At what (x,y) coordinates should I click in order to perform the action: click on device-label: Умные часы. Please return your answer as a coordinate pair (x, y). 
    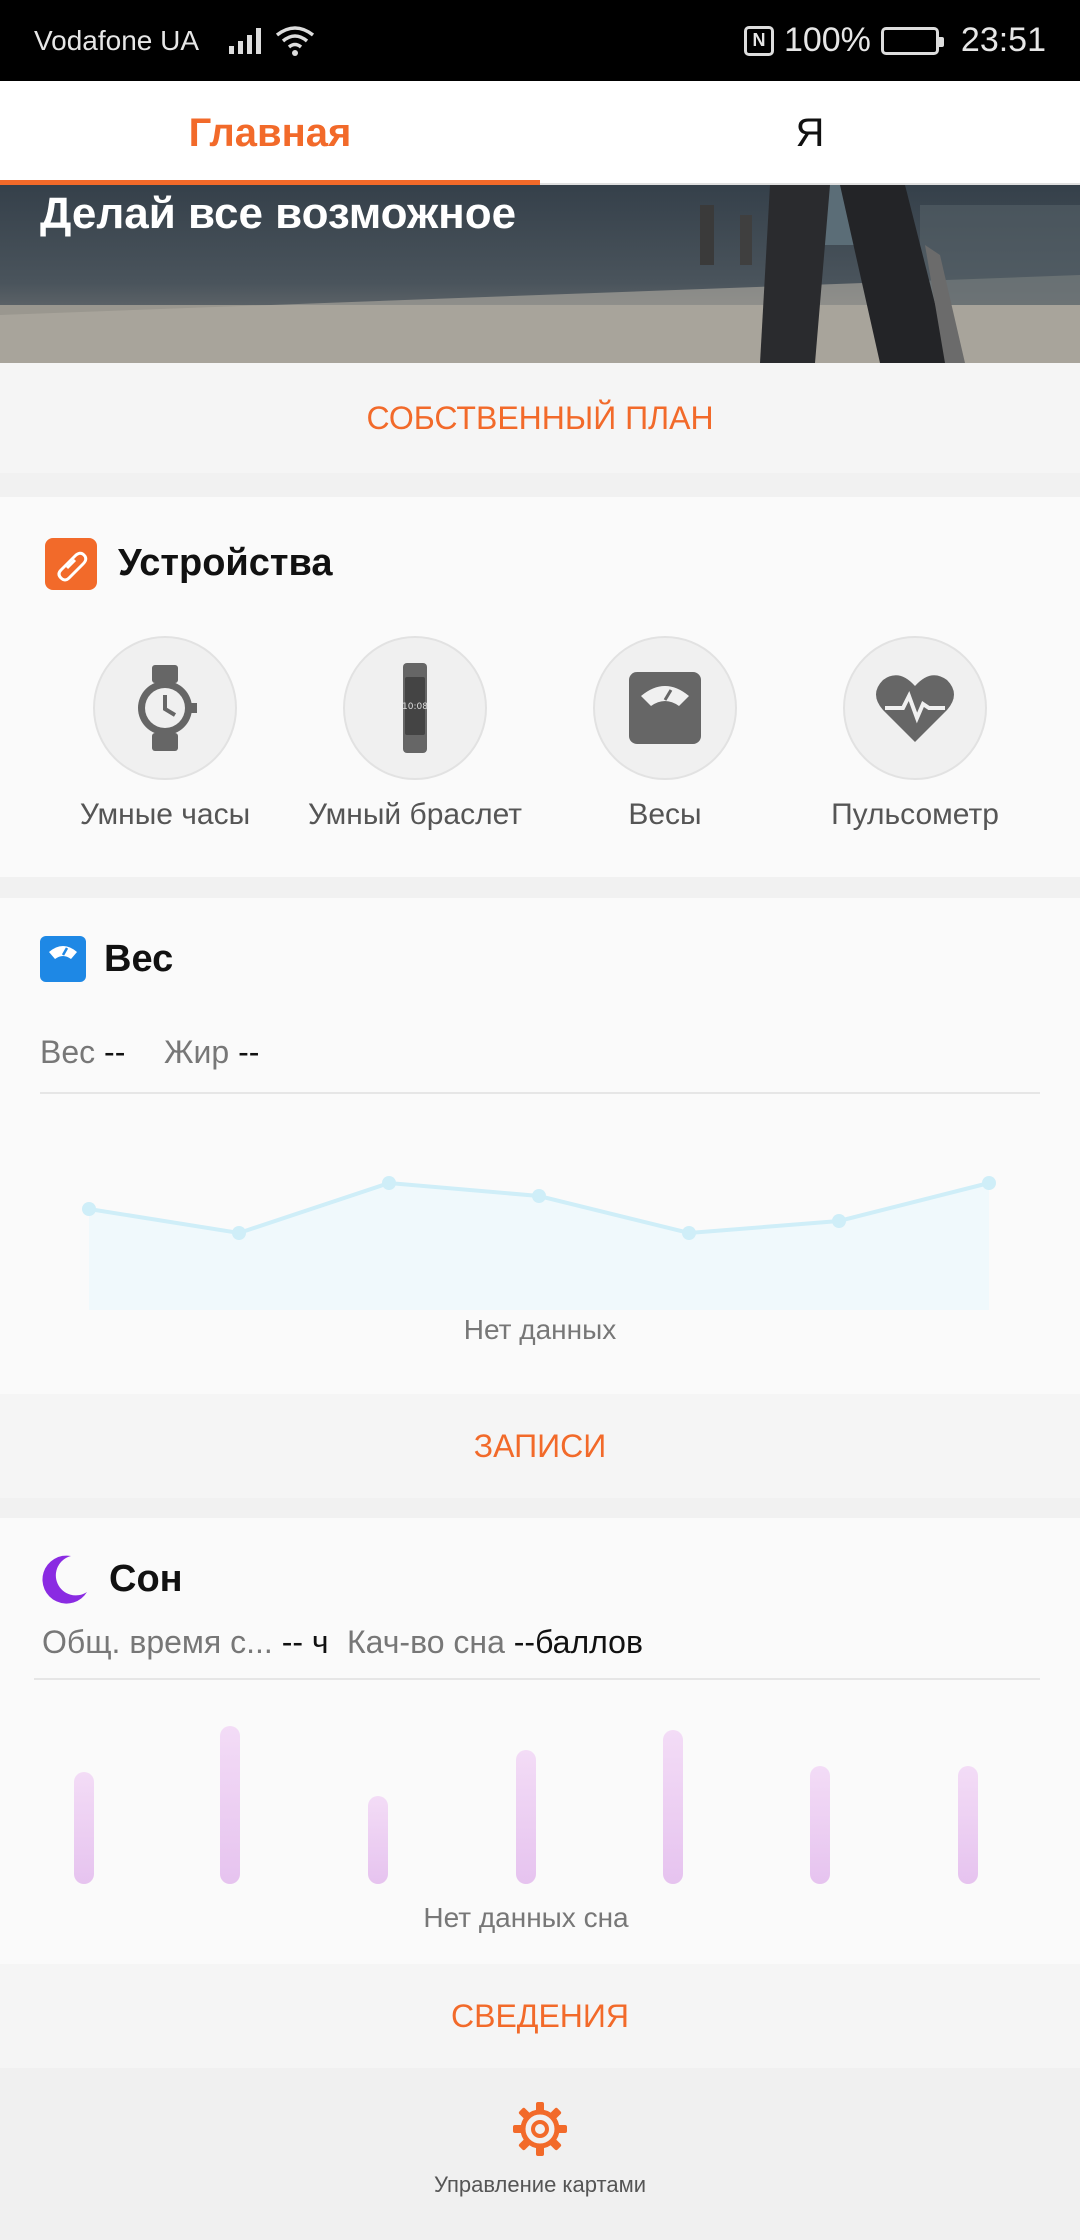
    Looking at the image, I should click on (165, 814).